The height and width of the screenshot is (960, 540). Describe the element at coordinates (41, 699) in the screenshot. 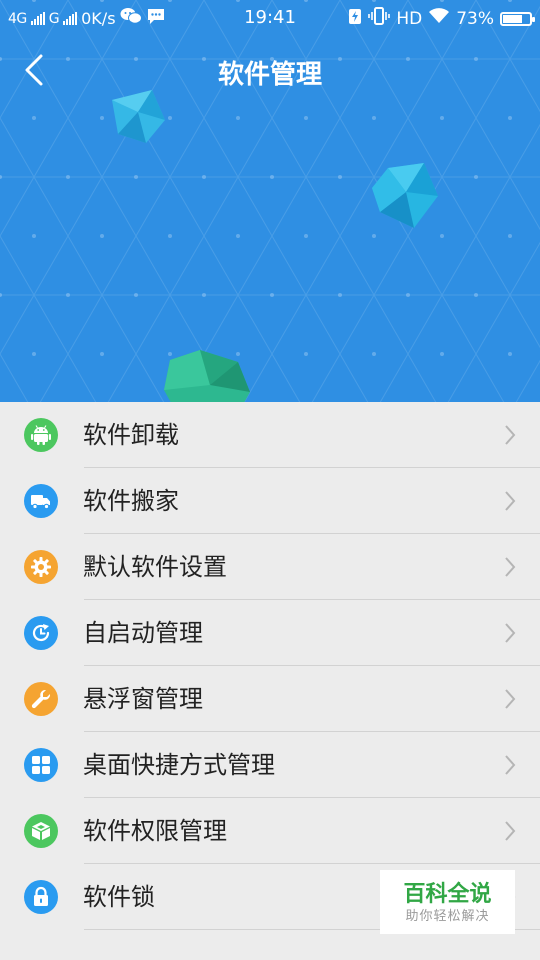

I see `wrench-icon` at that location.